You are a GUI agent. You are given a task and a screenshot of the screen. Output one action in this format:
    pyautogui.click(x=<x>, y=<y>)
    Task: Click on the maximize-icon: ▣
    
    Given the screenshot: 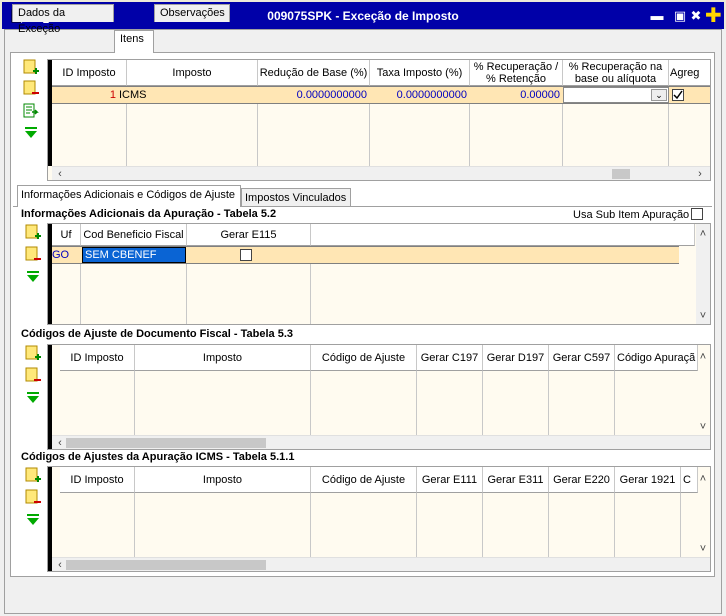 What is the action you would take?
    pyautogui.click(x=680, y=16)
    